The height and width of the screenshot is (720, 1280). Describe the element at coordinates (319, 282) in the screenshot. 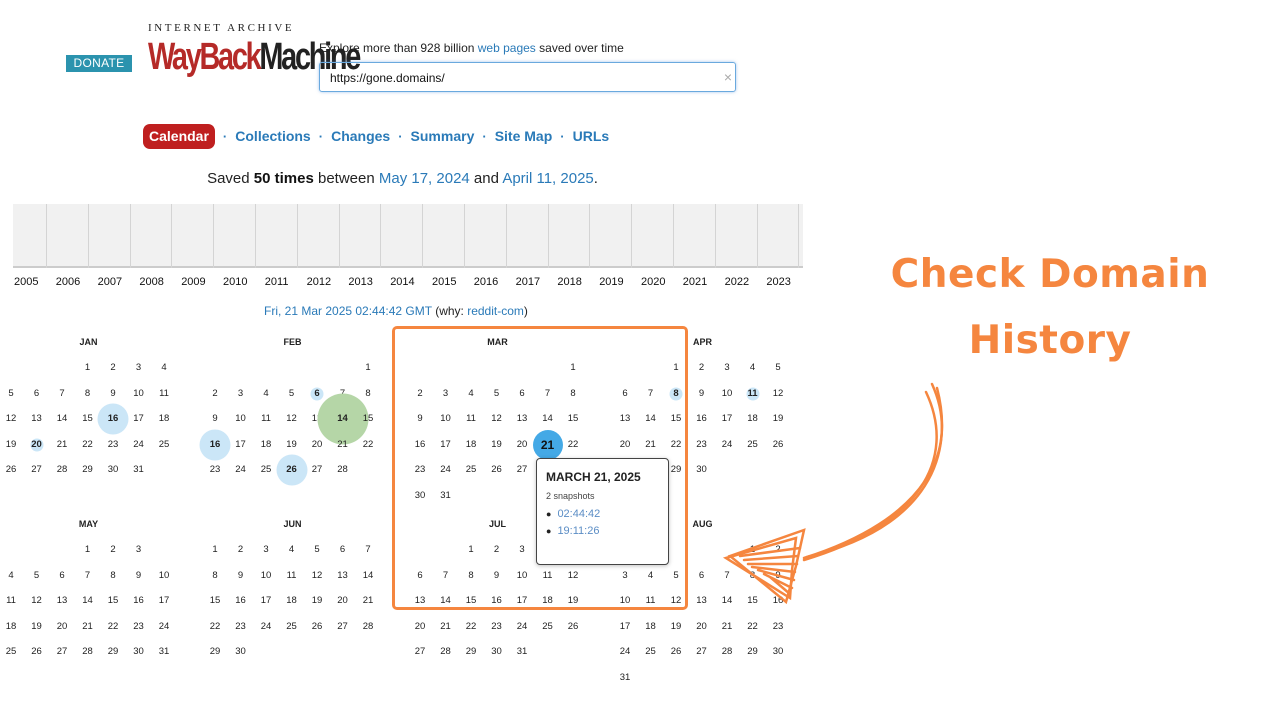

I see `year-label: 2012` at that location.